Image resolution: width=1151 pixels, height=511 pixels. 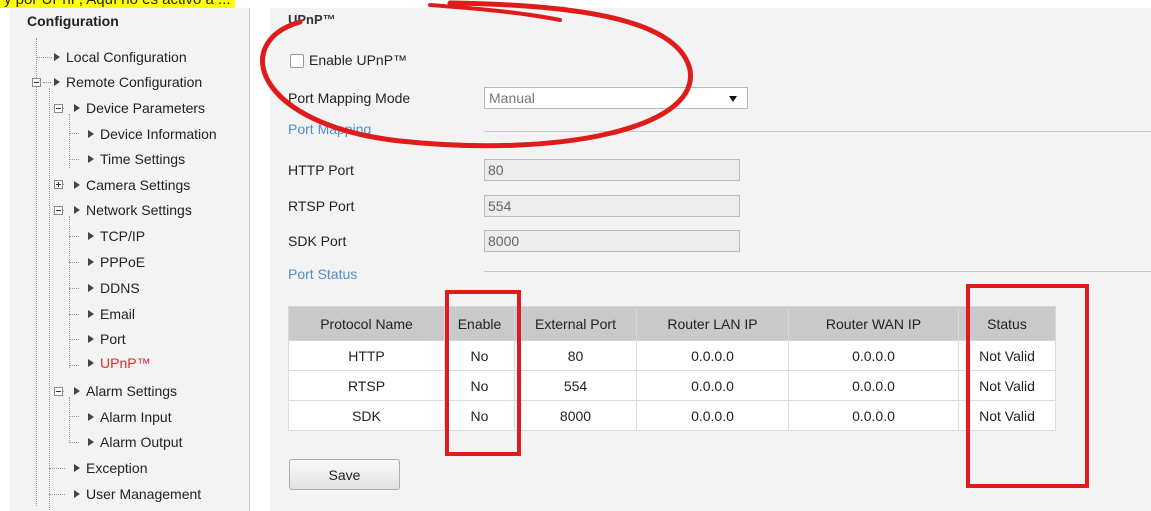 I want to click on save-button: Save, so click(x=344, y=474).